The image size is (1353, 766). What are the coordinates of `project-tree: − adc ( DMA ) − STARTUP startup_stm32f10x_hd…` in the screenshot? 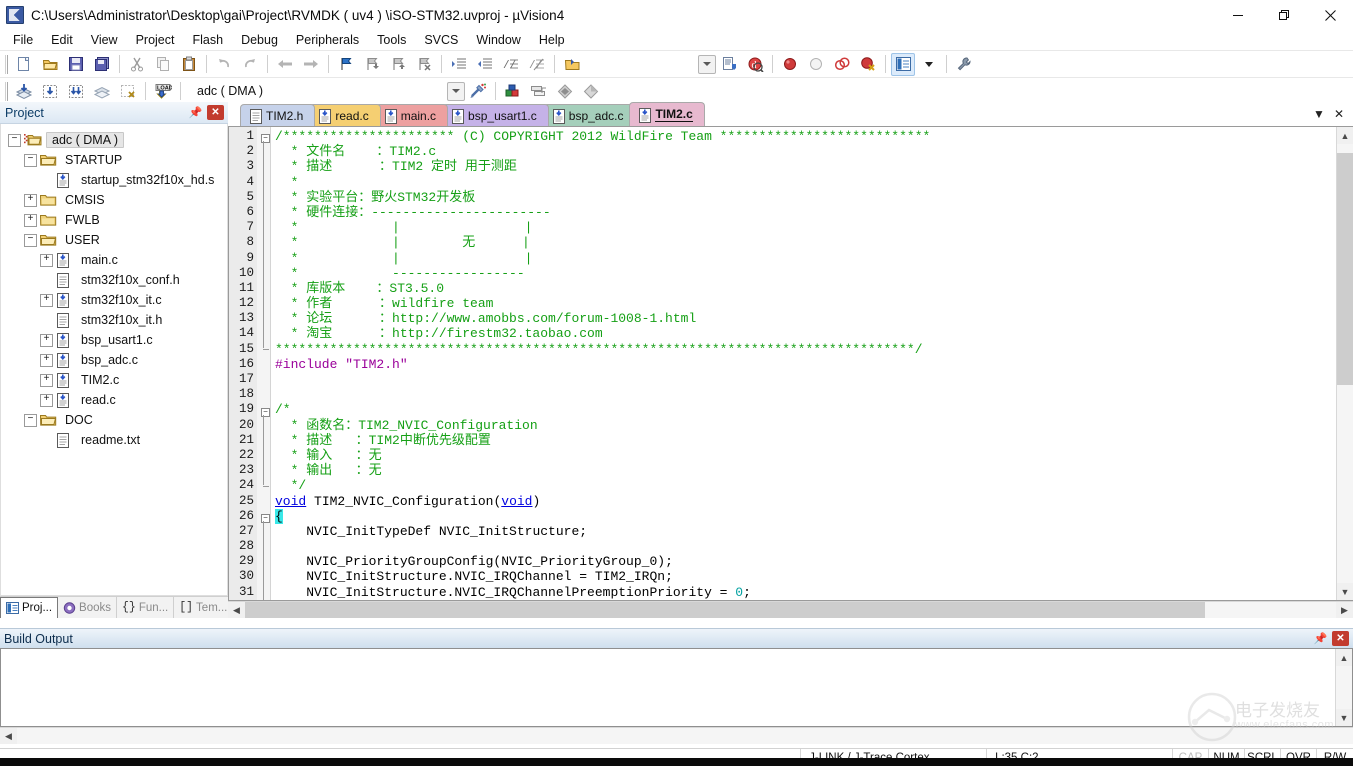 It's located at (114, 360).